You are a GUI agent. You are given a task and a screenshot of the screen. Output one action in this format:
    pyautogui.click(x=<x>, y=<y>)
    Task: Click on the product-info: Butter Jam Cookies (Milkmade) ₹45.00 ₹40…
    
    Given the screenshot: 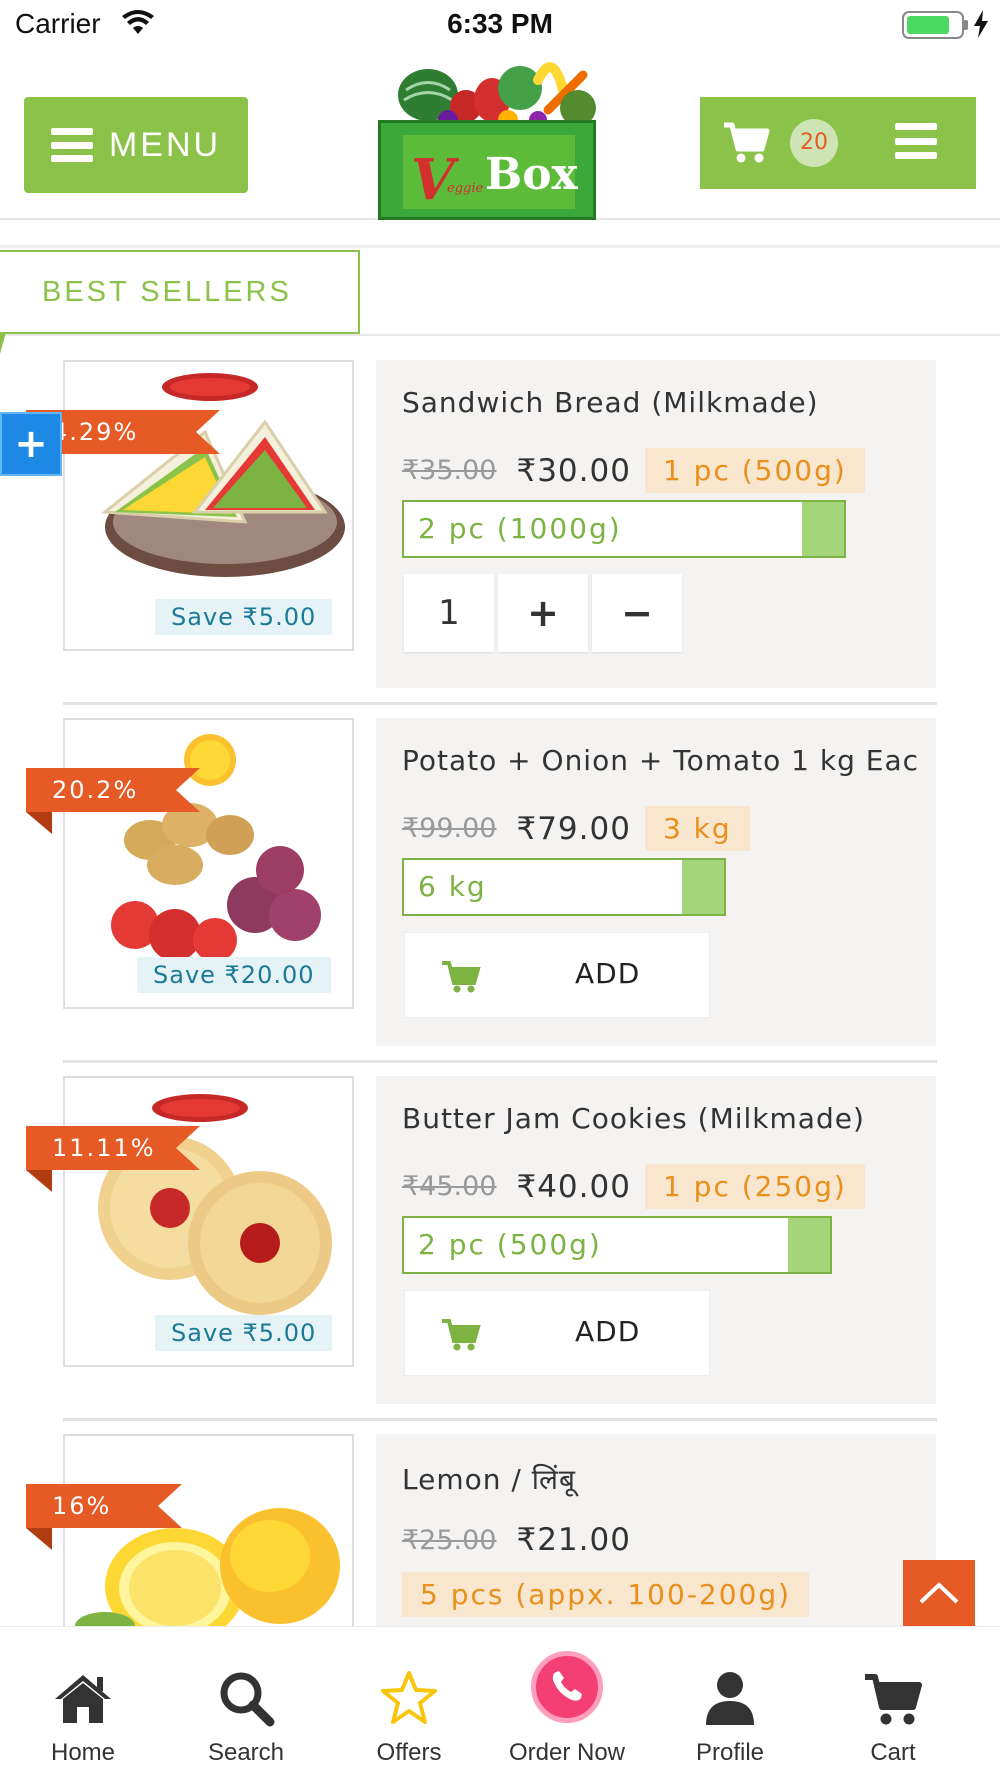 What is the action you would take?
    pyautogui.click(x=656, y=1240)
    